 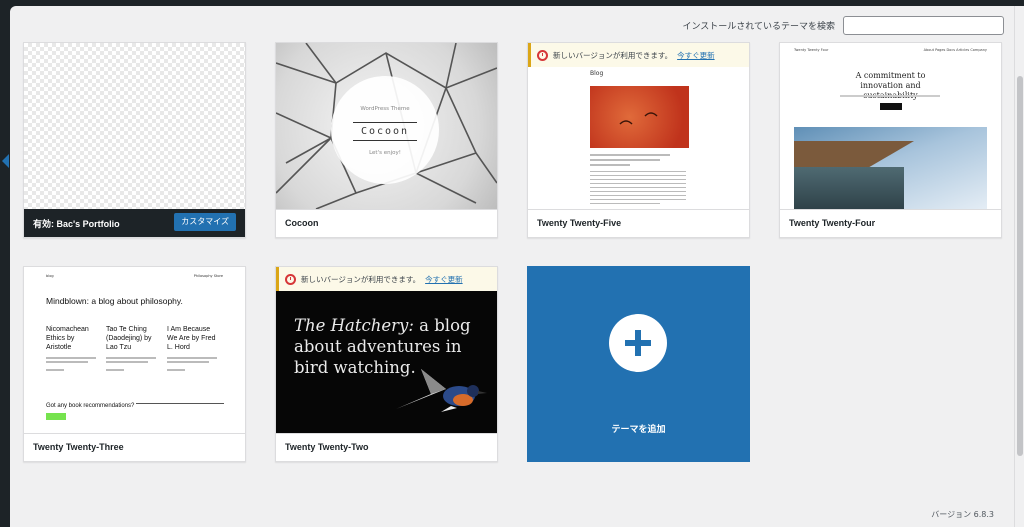 I want to click on add-new-theme-card: テーマを追加, so click(x=638, y=364).